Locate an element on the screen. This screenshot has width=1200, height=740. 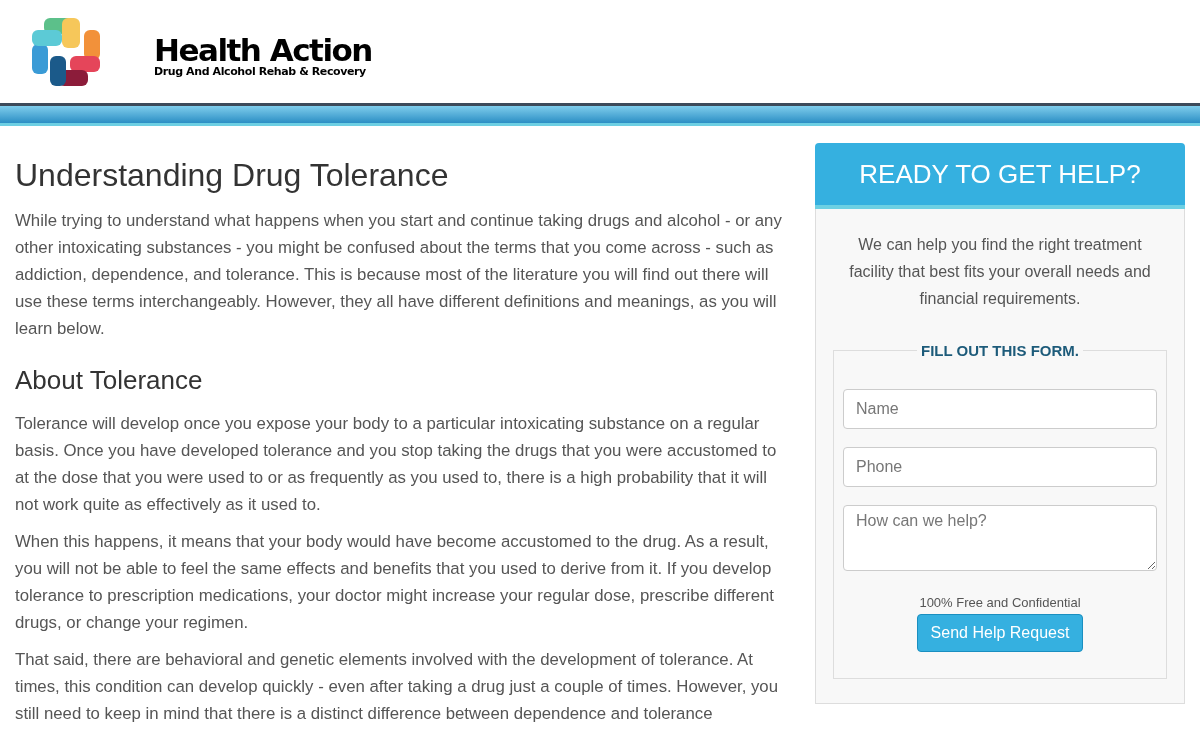
confidential-note: 100% Free and Confidential is located at coordinates (1000, 602).